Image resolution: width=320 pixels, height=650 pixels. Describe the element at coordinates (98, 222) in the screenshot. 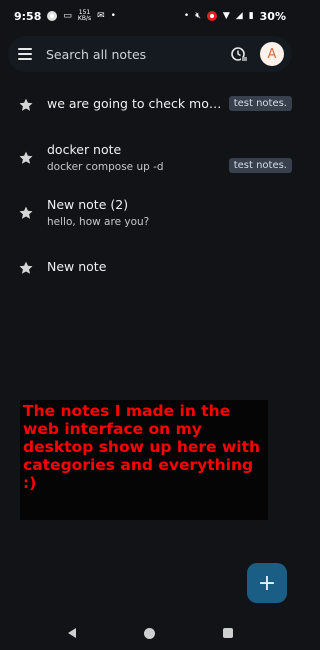

I see `note-subtitle: hello, how are you?` at that location.